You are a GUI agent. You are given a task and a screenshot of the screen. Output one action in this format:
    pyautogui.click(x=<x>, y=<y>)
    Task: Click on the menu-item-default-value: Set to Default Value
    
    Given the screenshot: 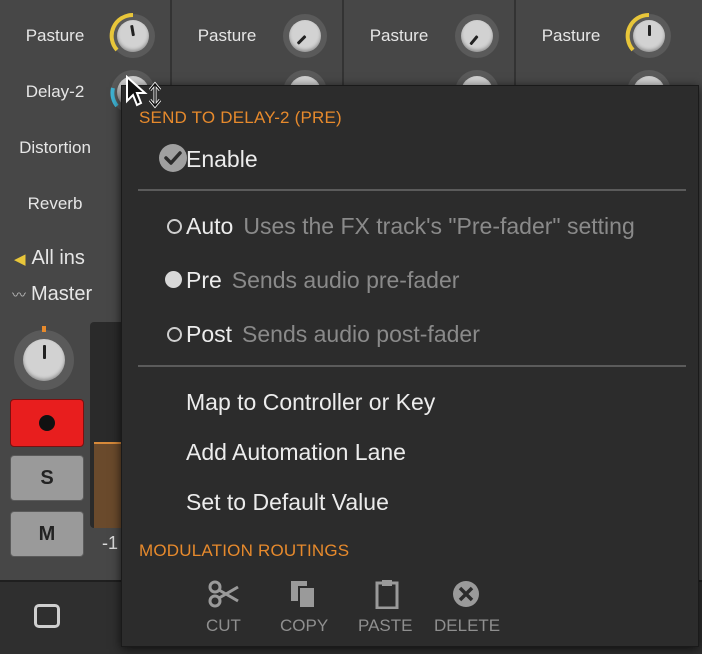 What is the action you would take?
    pyautogui.click(x=414, y=502)
    